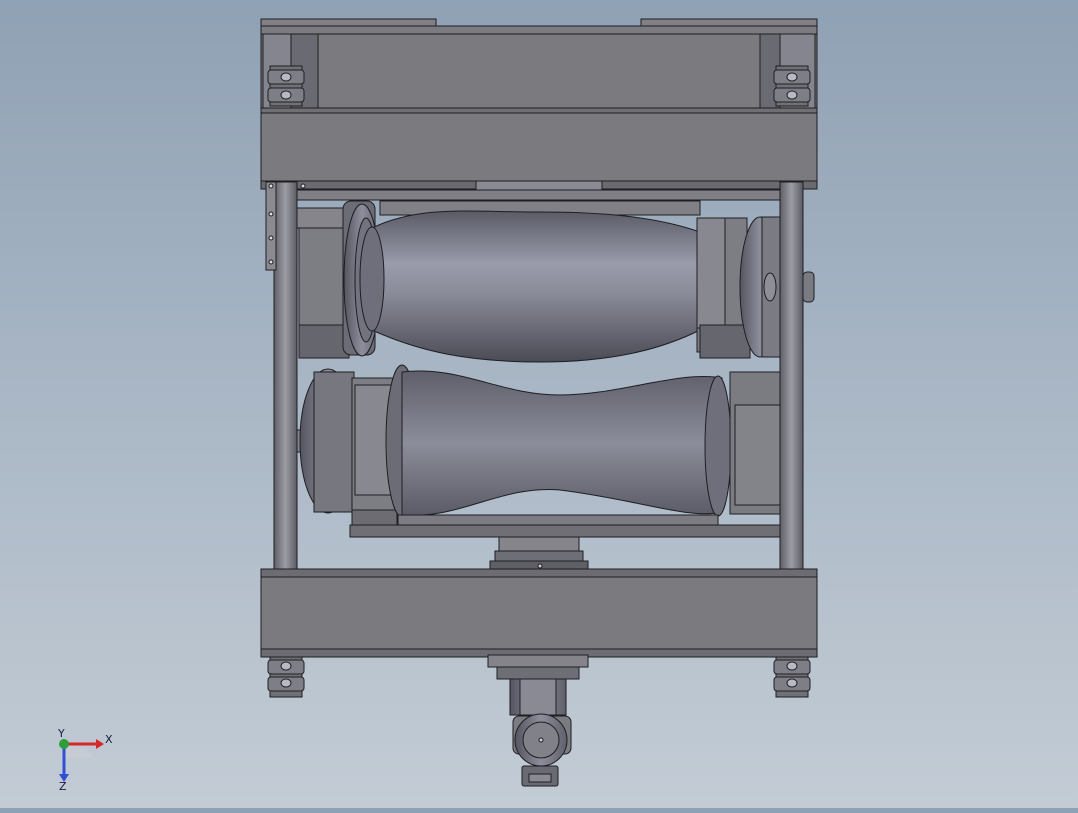 The height and width of the screenshot is (813, 1078). What do you see at coordinates (63, 785) in the screenshot?
I see `z-axis-label: Z` at bounding box center [63, 785].